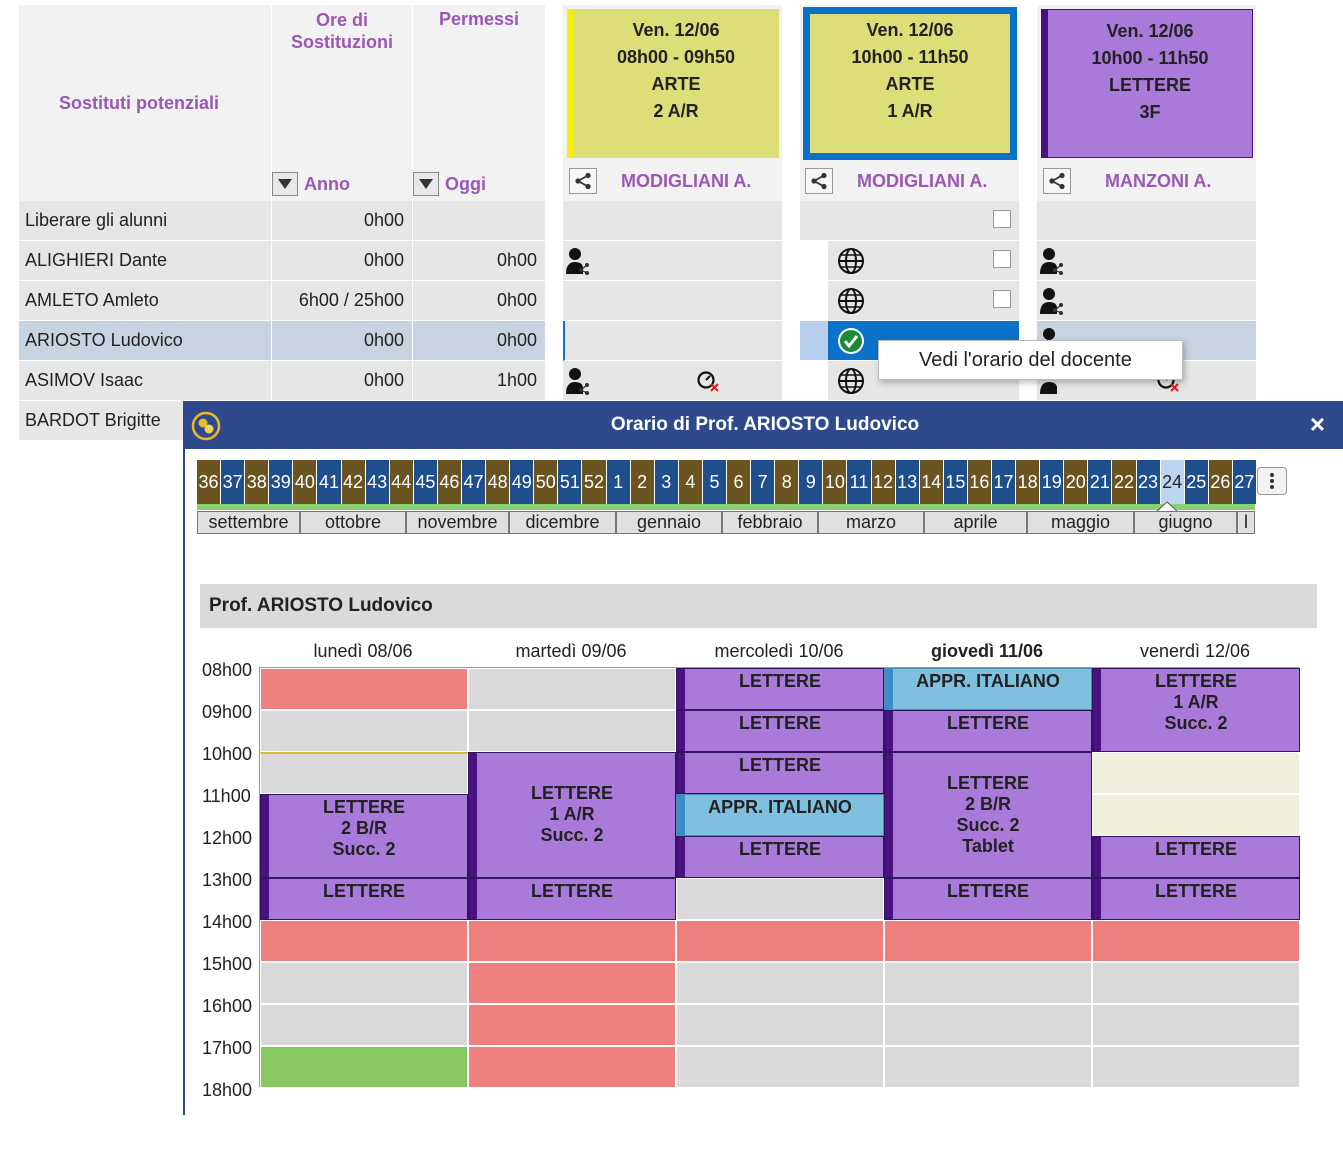 Image resolution: width=1343 pixels, height=1173 pixels. Describe the element at coordinates (910, 83) in the screenshot. I see `course-card-2: Ven. 12/06 10h00 - 11h50 ARTE 1 A/R` at that location.